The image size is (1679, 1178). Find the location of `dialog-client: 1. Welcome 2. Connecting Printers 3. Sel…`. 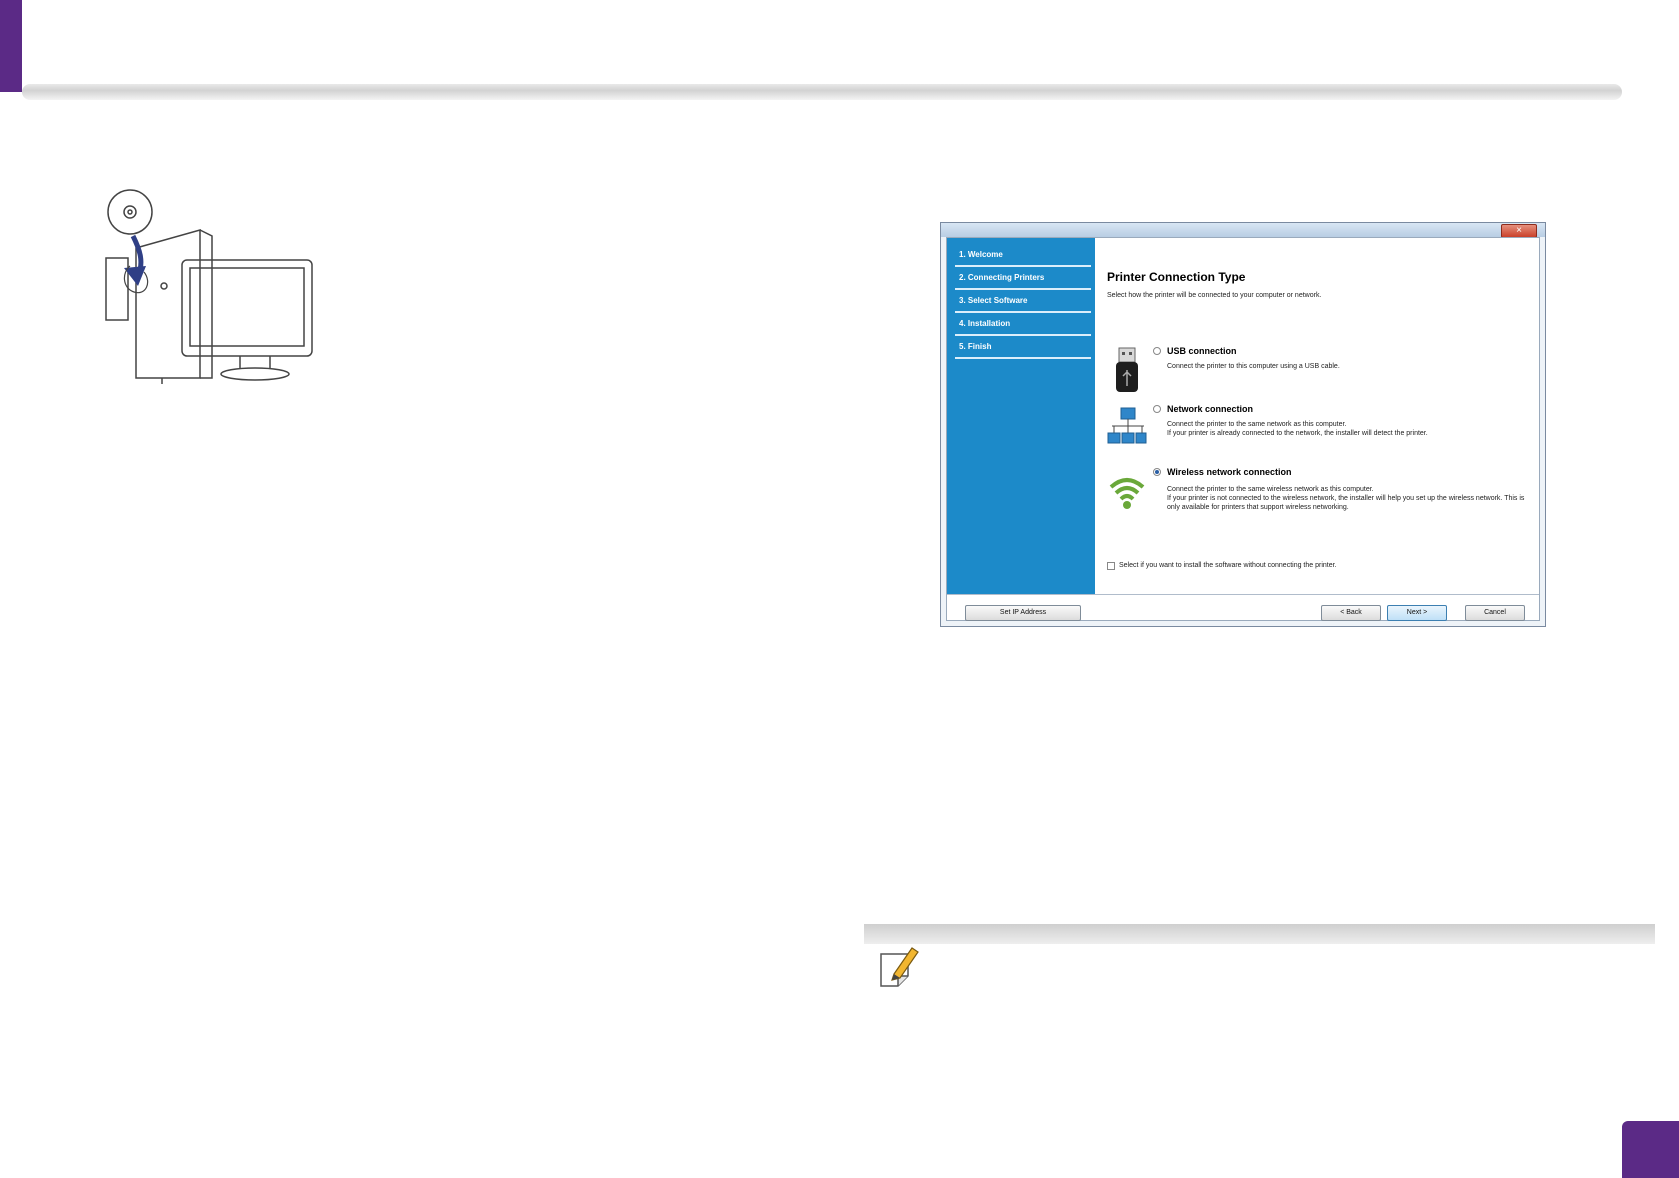

dialog-client: 1. Welcome 2. Connecting Printers 3. Sel… is located at coordinates (1243, 429).